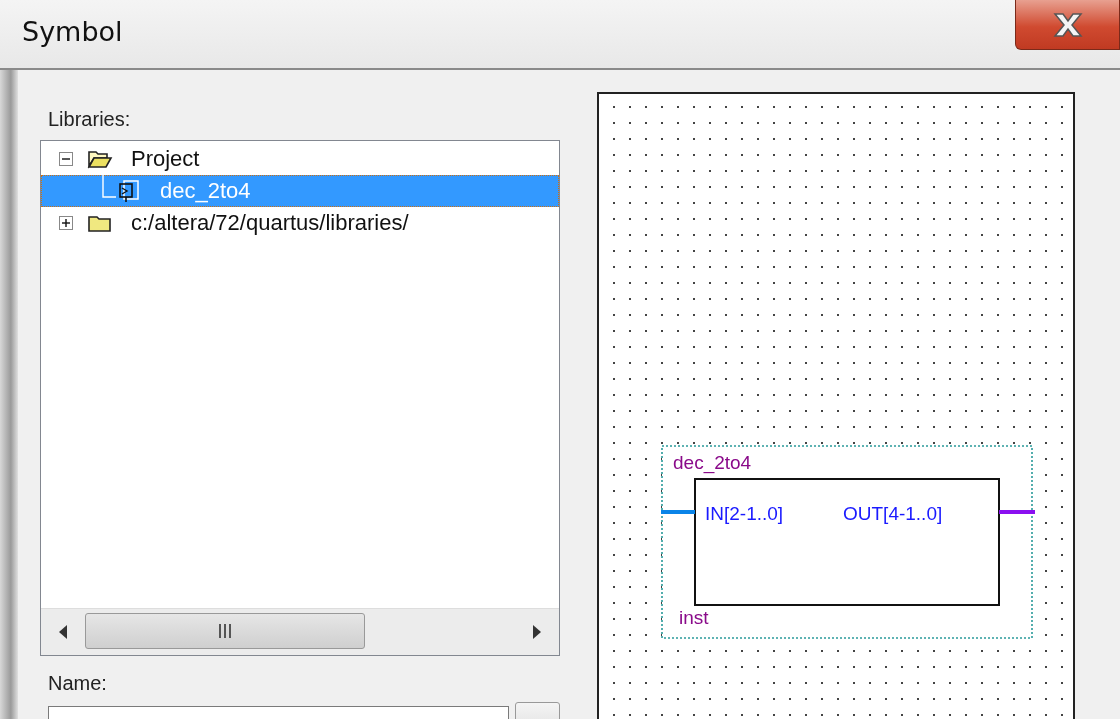 The height and width of the screenshot is (719, 1120). I want to click on window-title: Symbol, so click(72, 31).